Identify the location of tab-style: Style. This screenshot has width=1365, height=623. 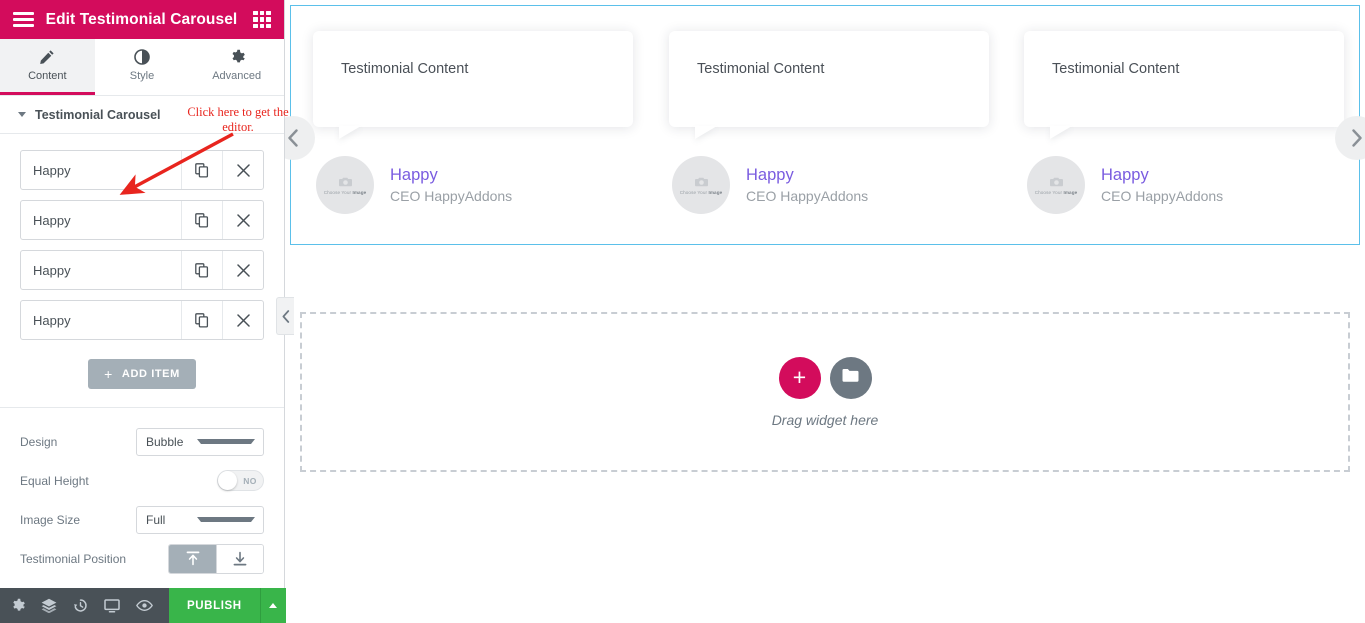
(142, 67).